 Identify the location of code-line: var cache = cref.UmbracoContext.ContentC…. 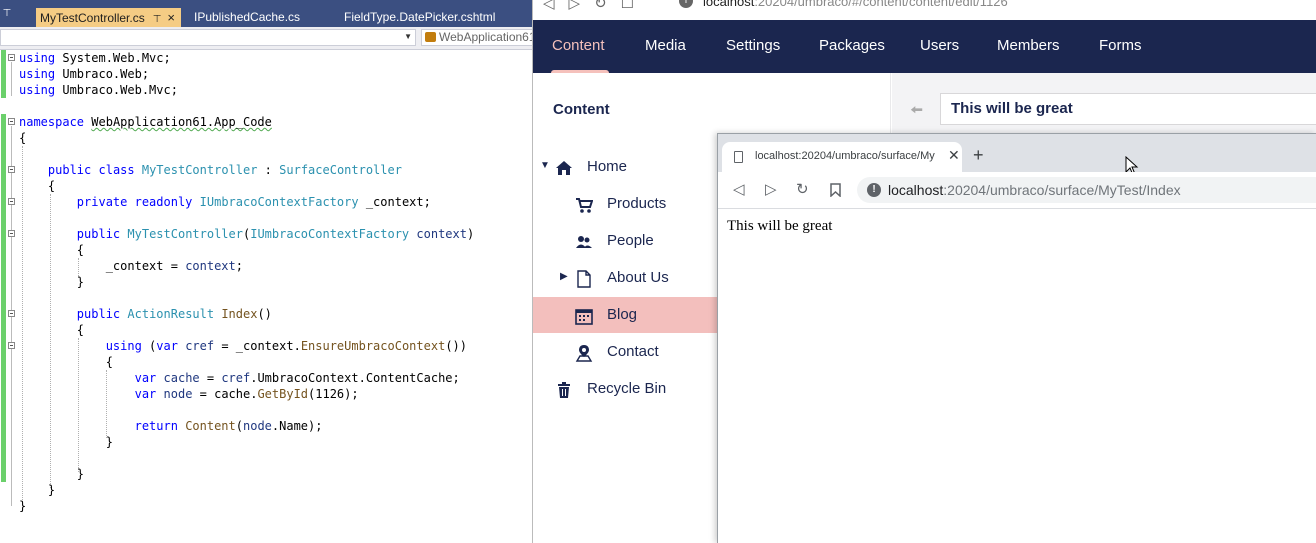
(297, 378).